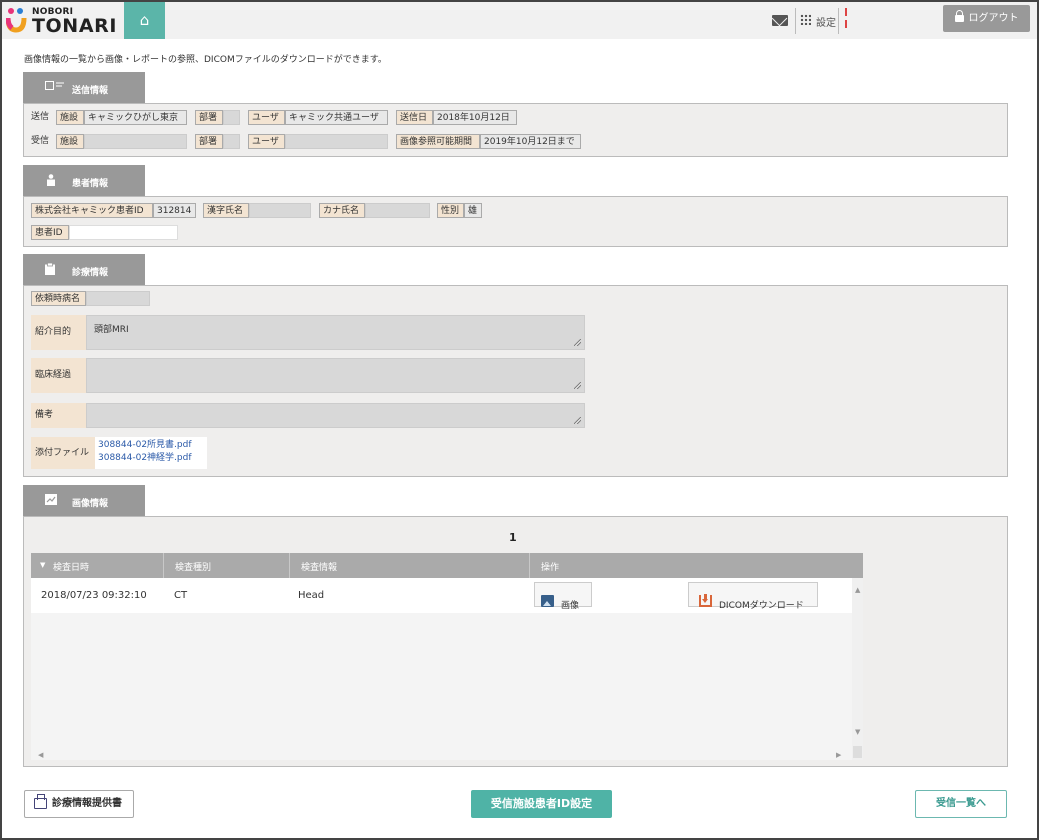 The height and width of the screenshot is (840, 1039). Describe the element at coordinates (336, 117) in the screenshot. I see `send-user-value: キャミック共通ユーザ` at that location.